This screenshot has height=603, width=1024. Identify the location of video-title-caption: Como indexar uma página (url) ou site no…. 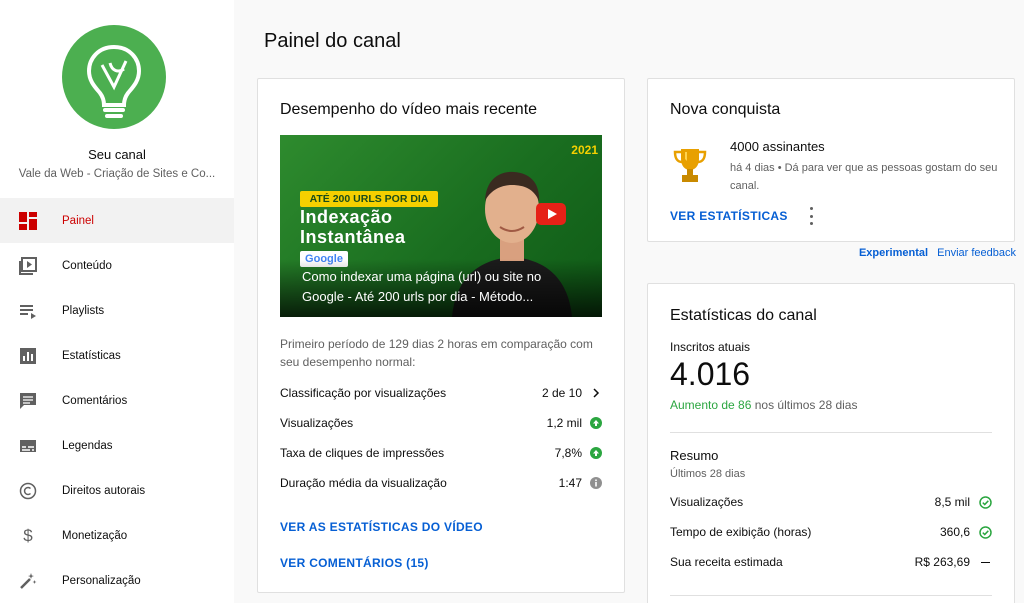
(441, 288).